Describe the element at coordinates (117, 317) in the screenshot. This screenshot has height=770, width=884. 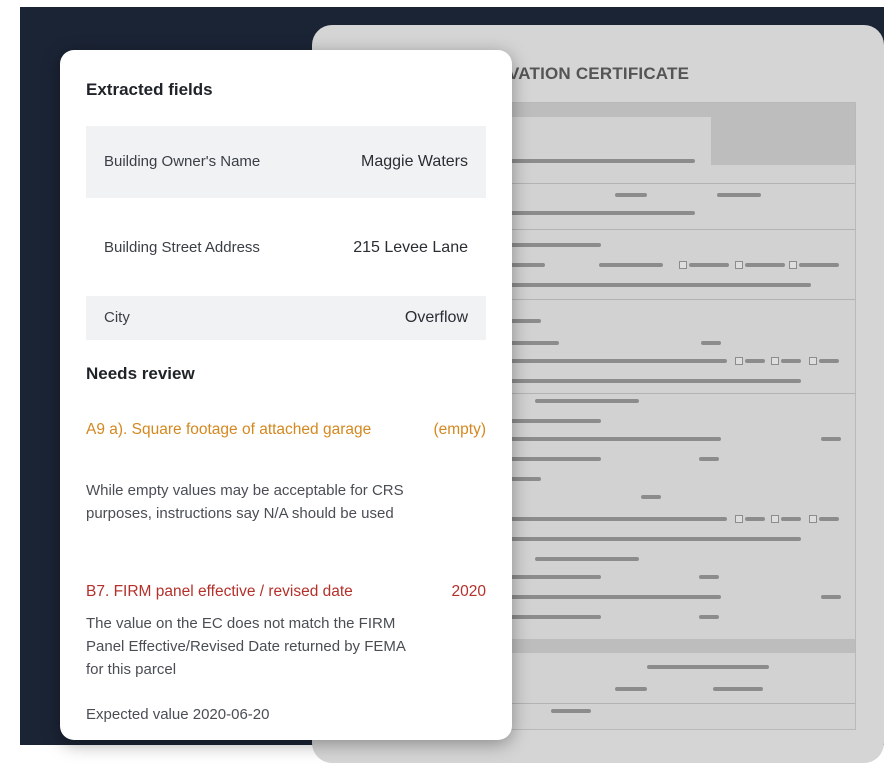
I see `field-label: City` at that location.